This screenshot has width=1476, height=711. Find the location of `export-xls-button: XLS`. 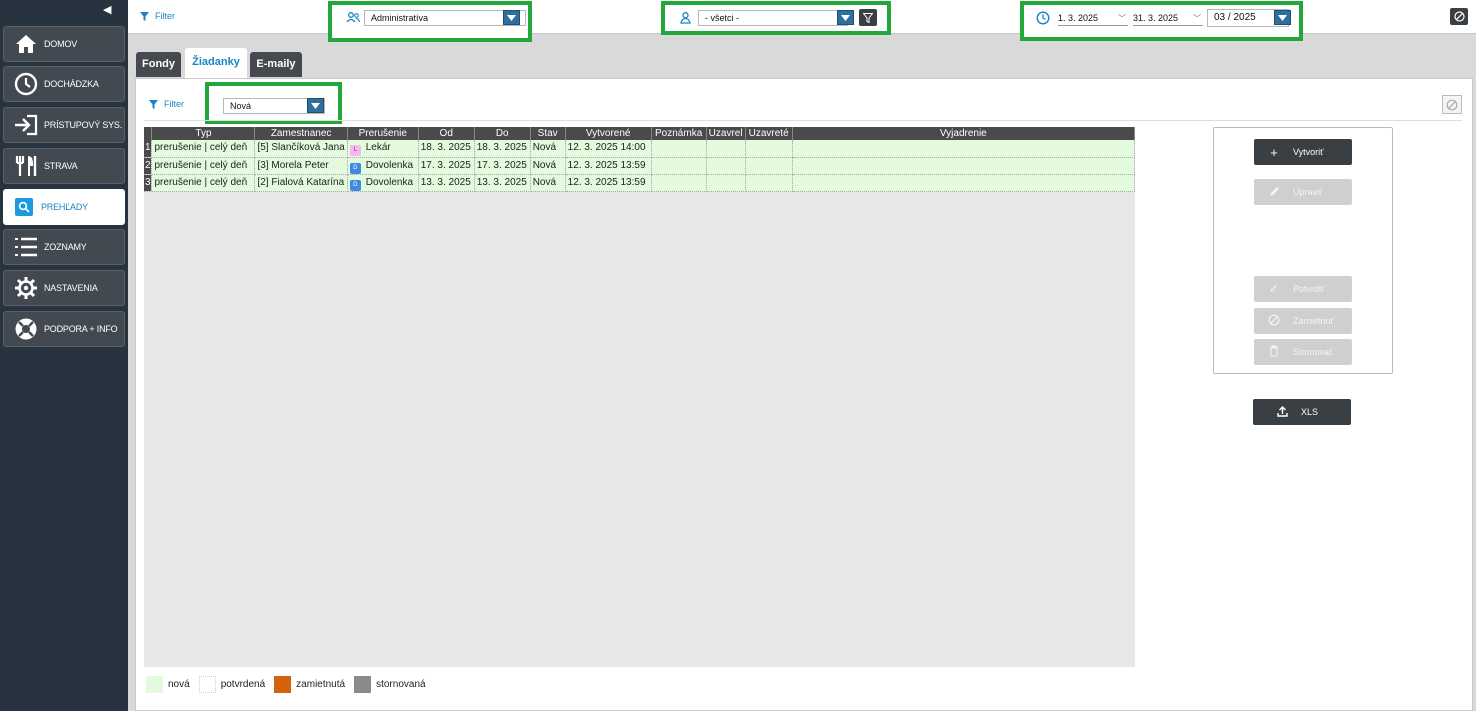

export-xls-button: XLS is located at coordinates (1302, 412).